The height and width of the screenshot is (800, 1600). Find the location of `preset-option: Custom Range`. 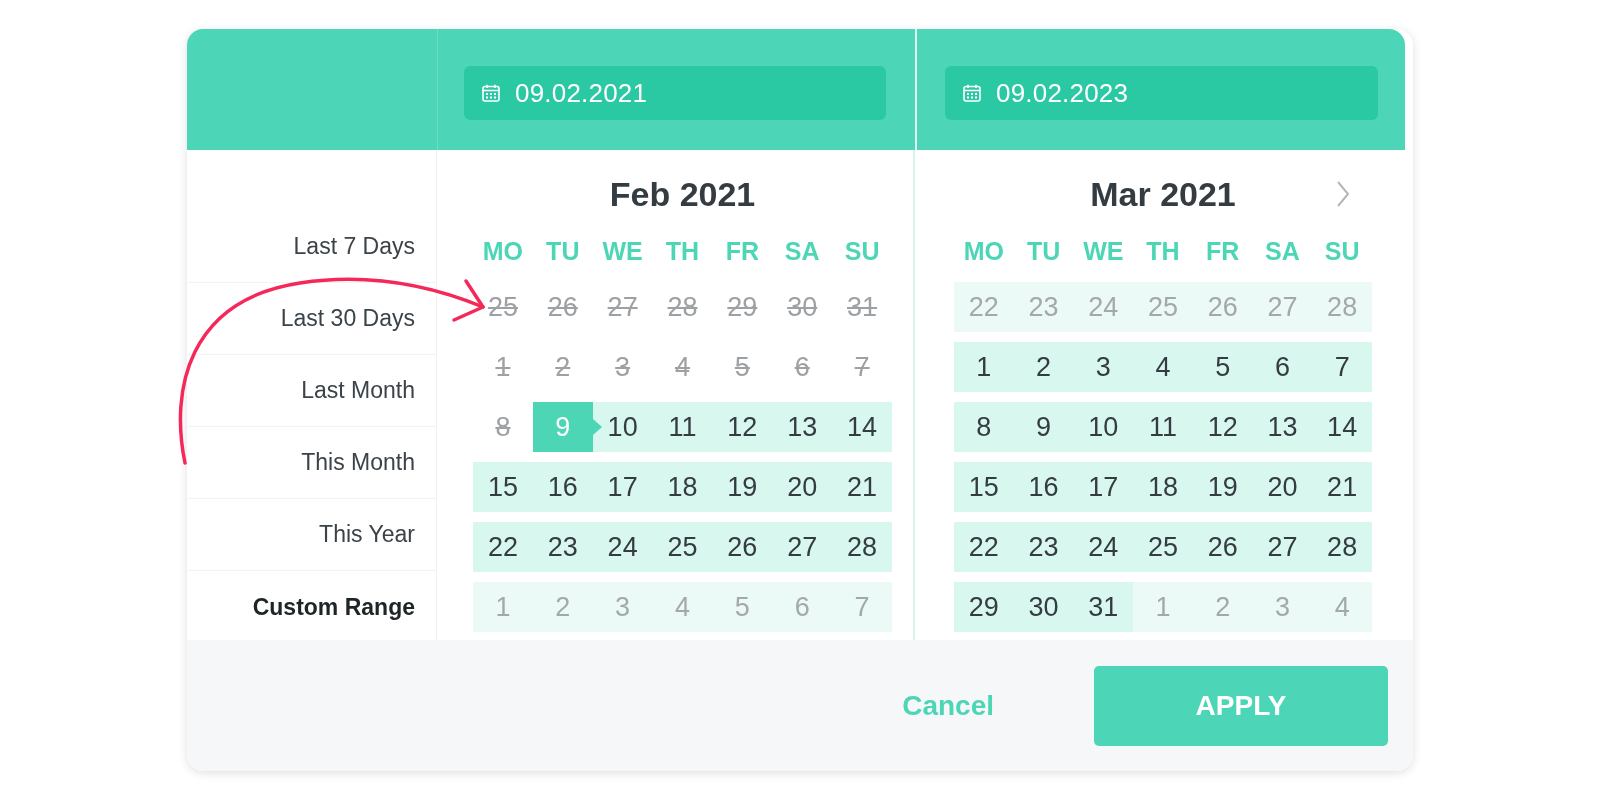

preset-option: Custom Range is located at coordinates (311, 607).